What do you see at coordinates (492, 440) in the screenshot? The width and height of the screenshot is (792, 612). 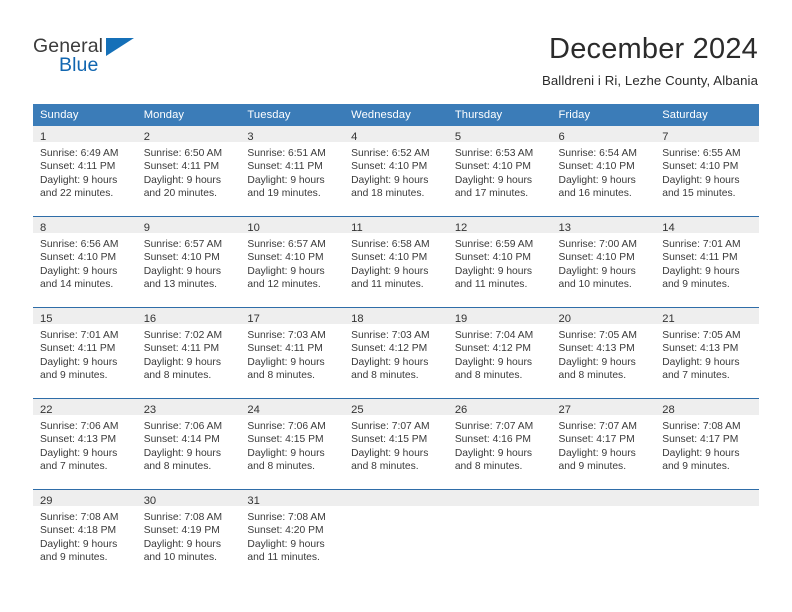 I see `day-detail-line: Sunset: 4:16 PM` at bounding box center [492, 440].